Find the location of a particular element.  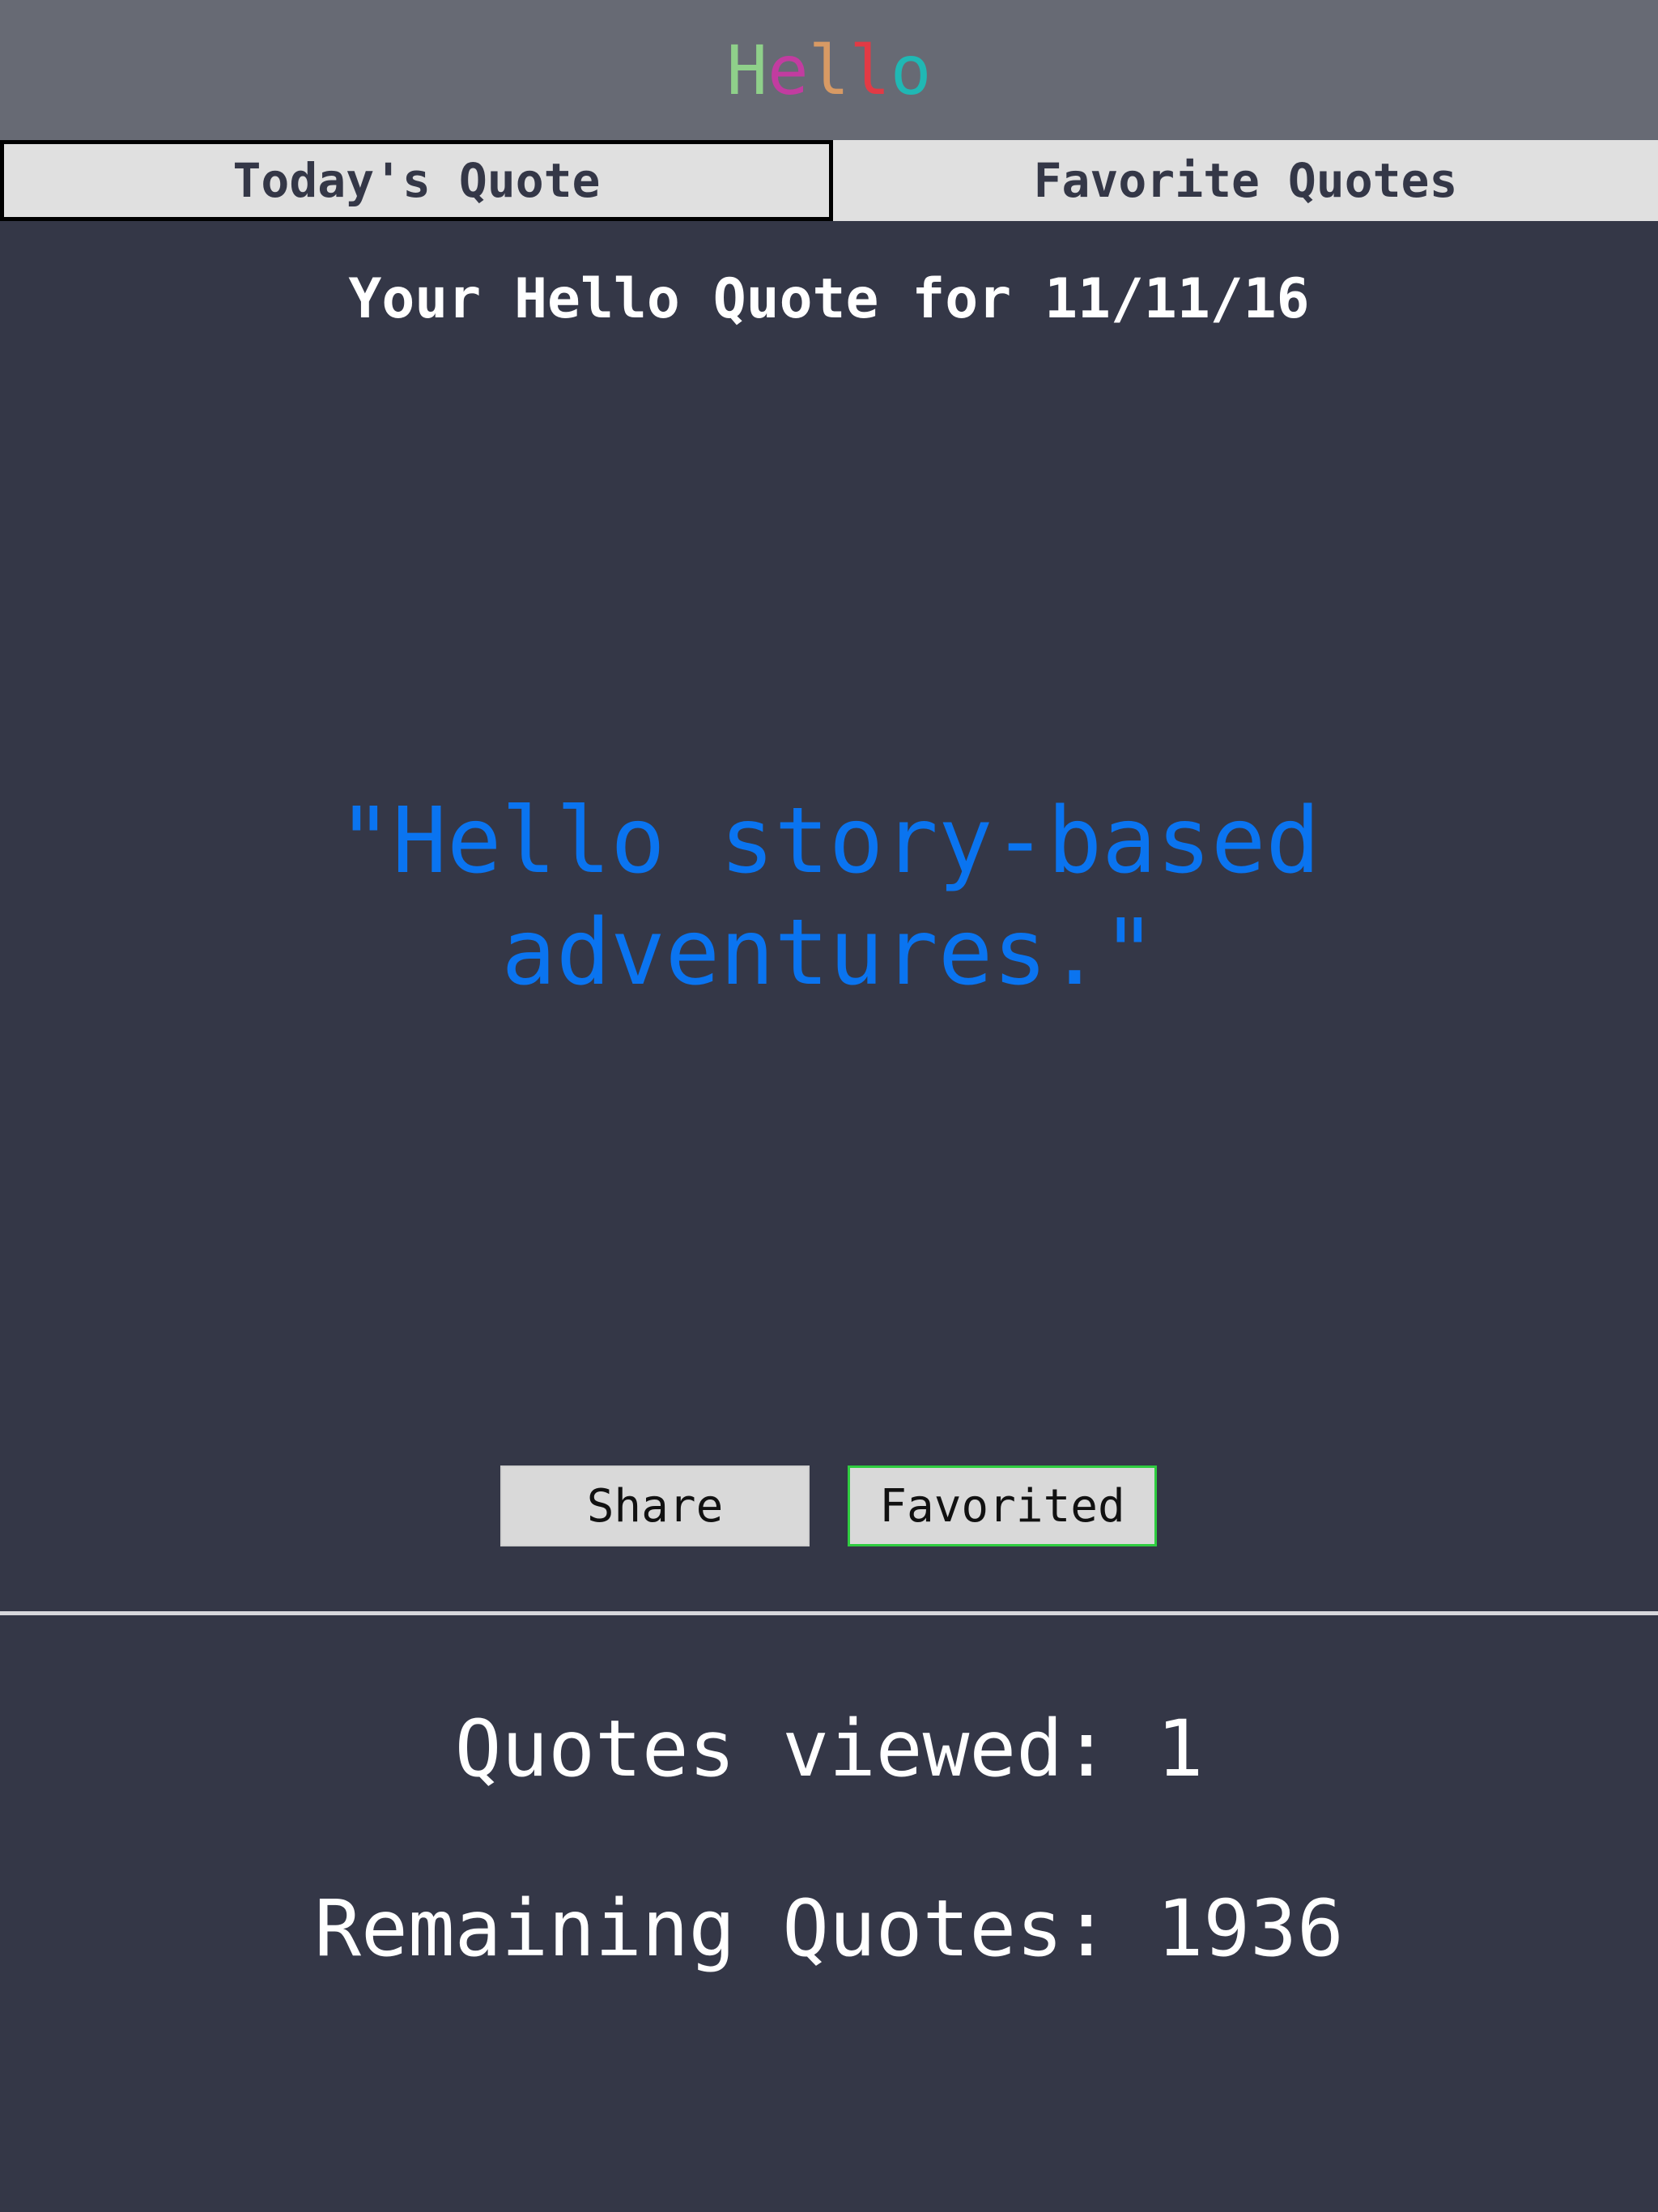

app-logo: H e l l o is located at coordinates (829, 70).